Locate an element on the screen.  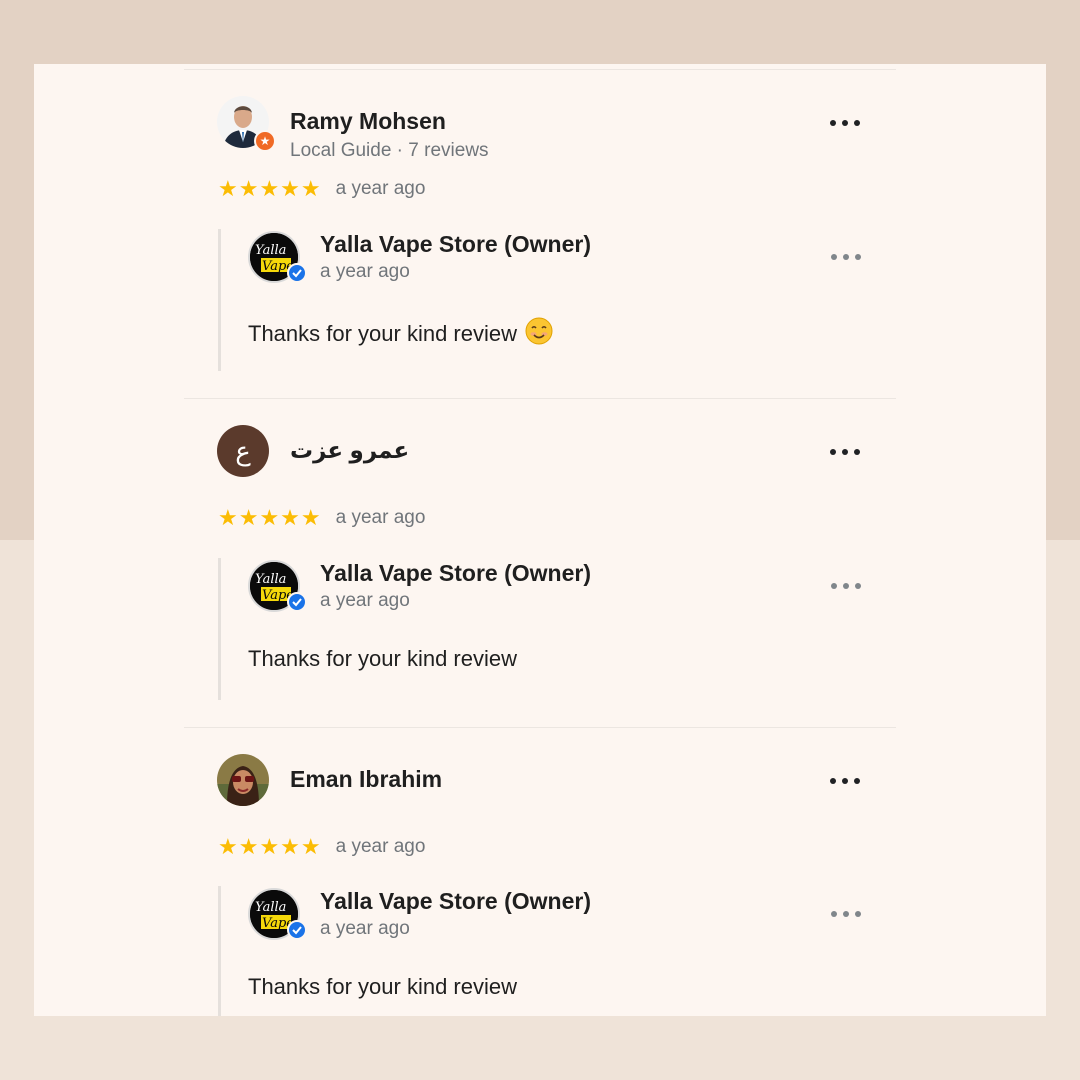
user-photo-icon is located at coordinates (243, 780).